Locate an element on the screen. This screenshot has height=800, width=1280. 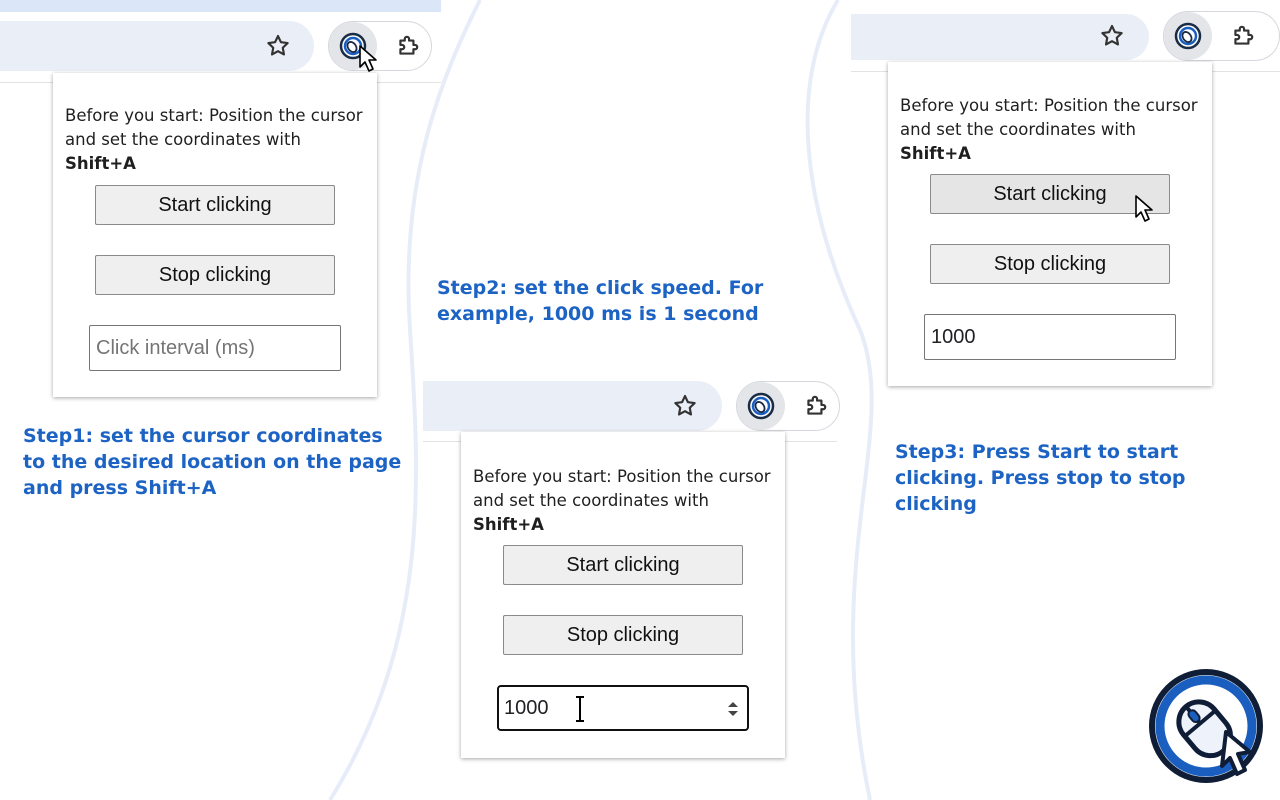
text-cursor-icon is located at coordinates (580, 709).